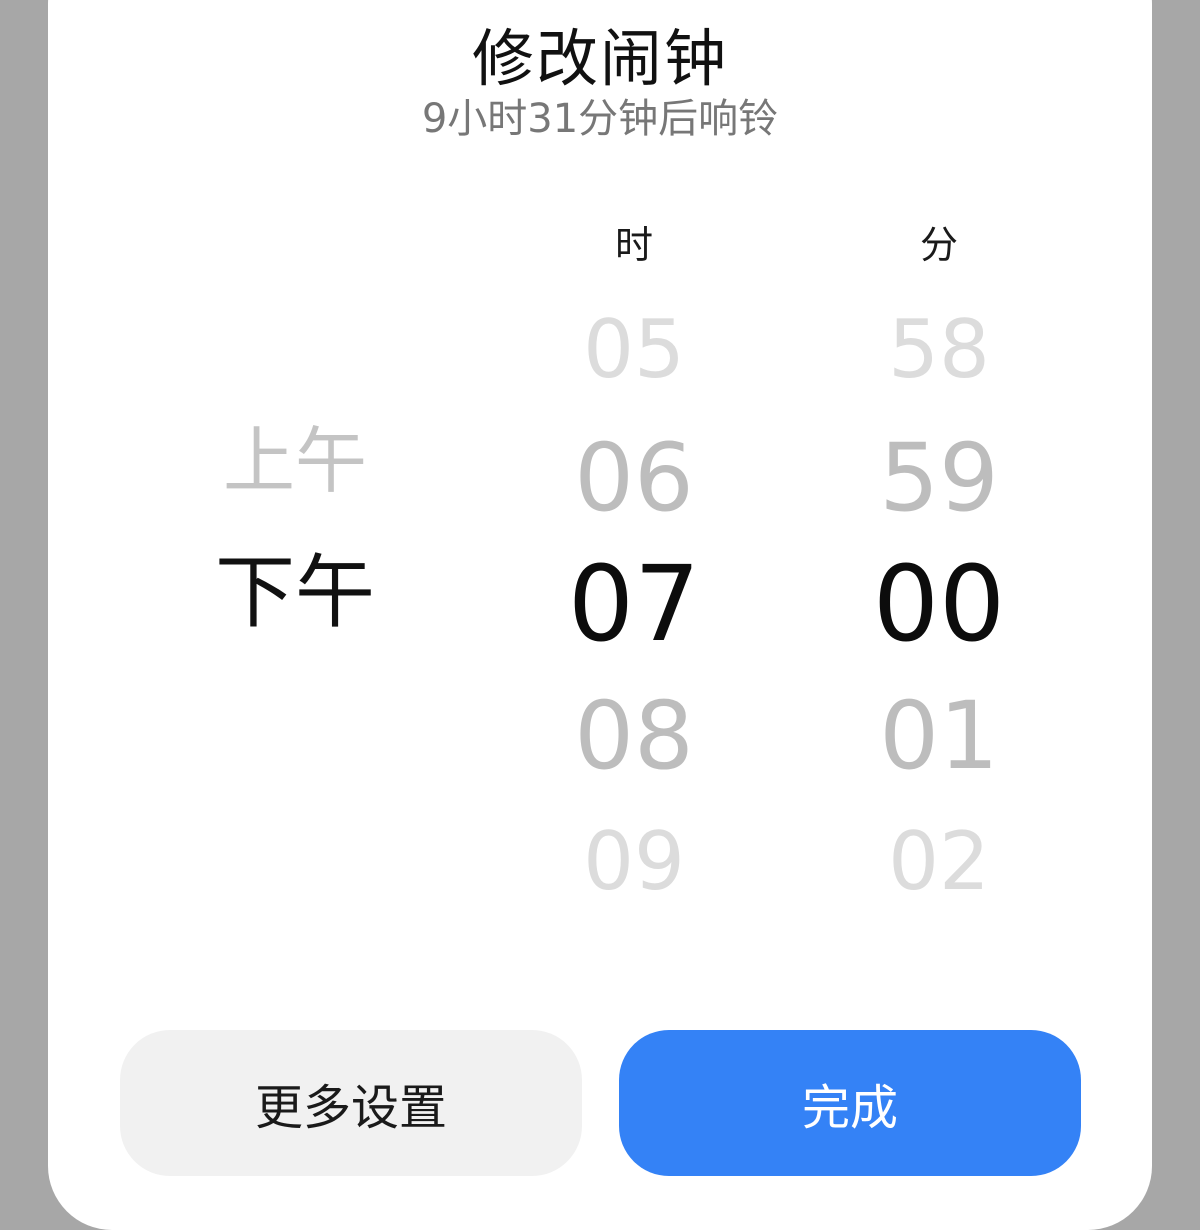  Describe the element at coordinates (295, 593) in the screenshot. I see `ampm-option-pm-selected: 下午` at that location.